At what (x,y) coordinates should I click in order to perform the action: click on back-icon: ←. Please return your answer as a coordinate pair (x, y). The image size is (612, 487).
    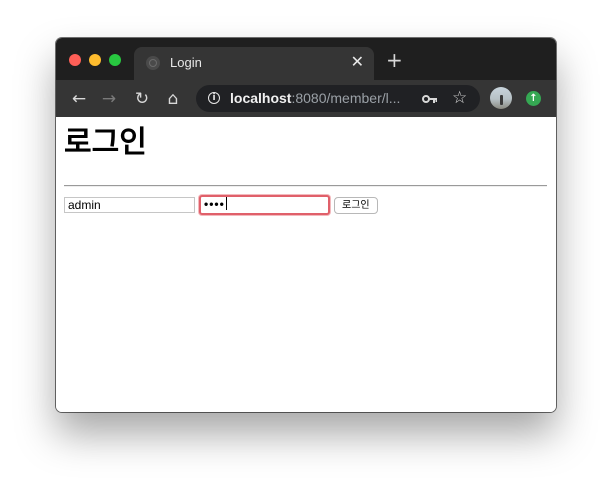
    Looking at the image, I should click on (79, 99).